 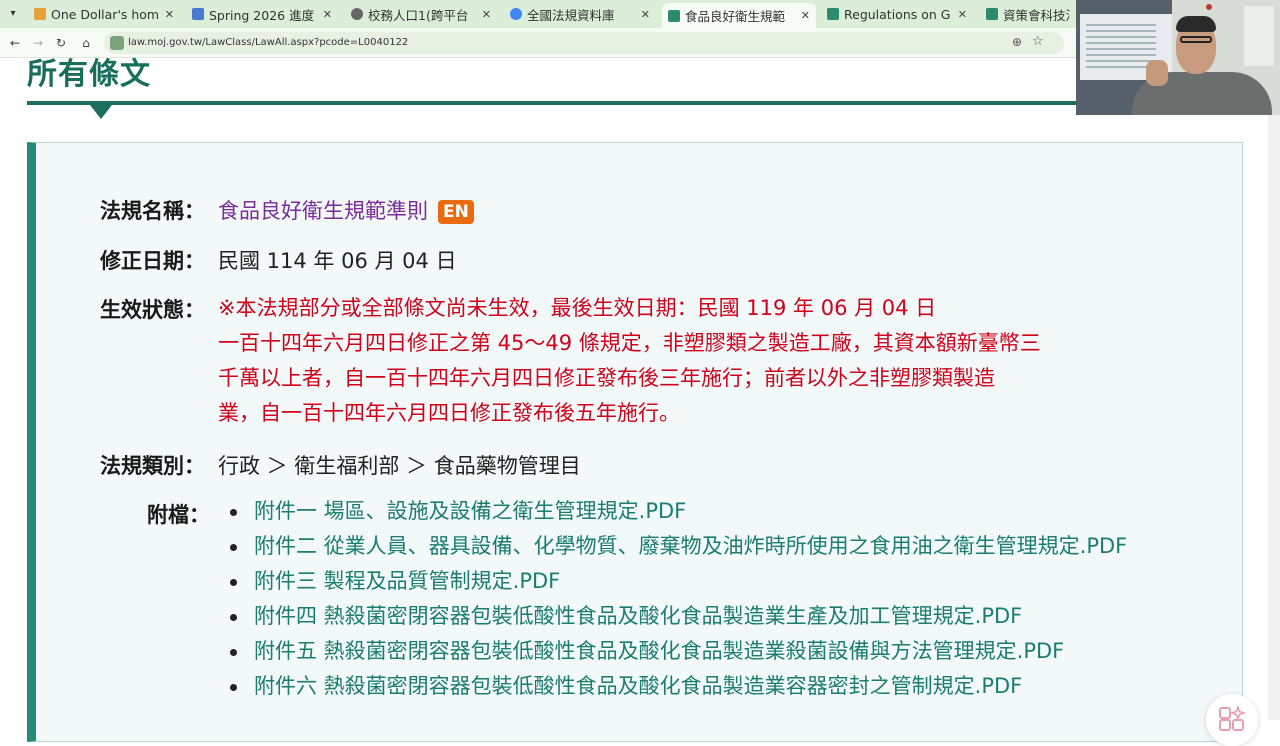 I want to click on tab-search-icon: ▾, so click(x=13, y=14).